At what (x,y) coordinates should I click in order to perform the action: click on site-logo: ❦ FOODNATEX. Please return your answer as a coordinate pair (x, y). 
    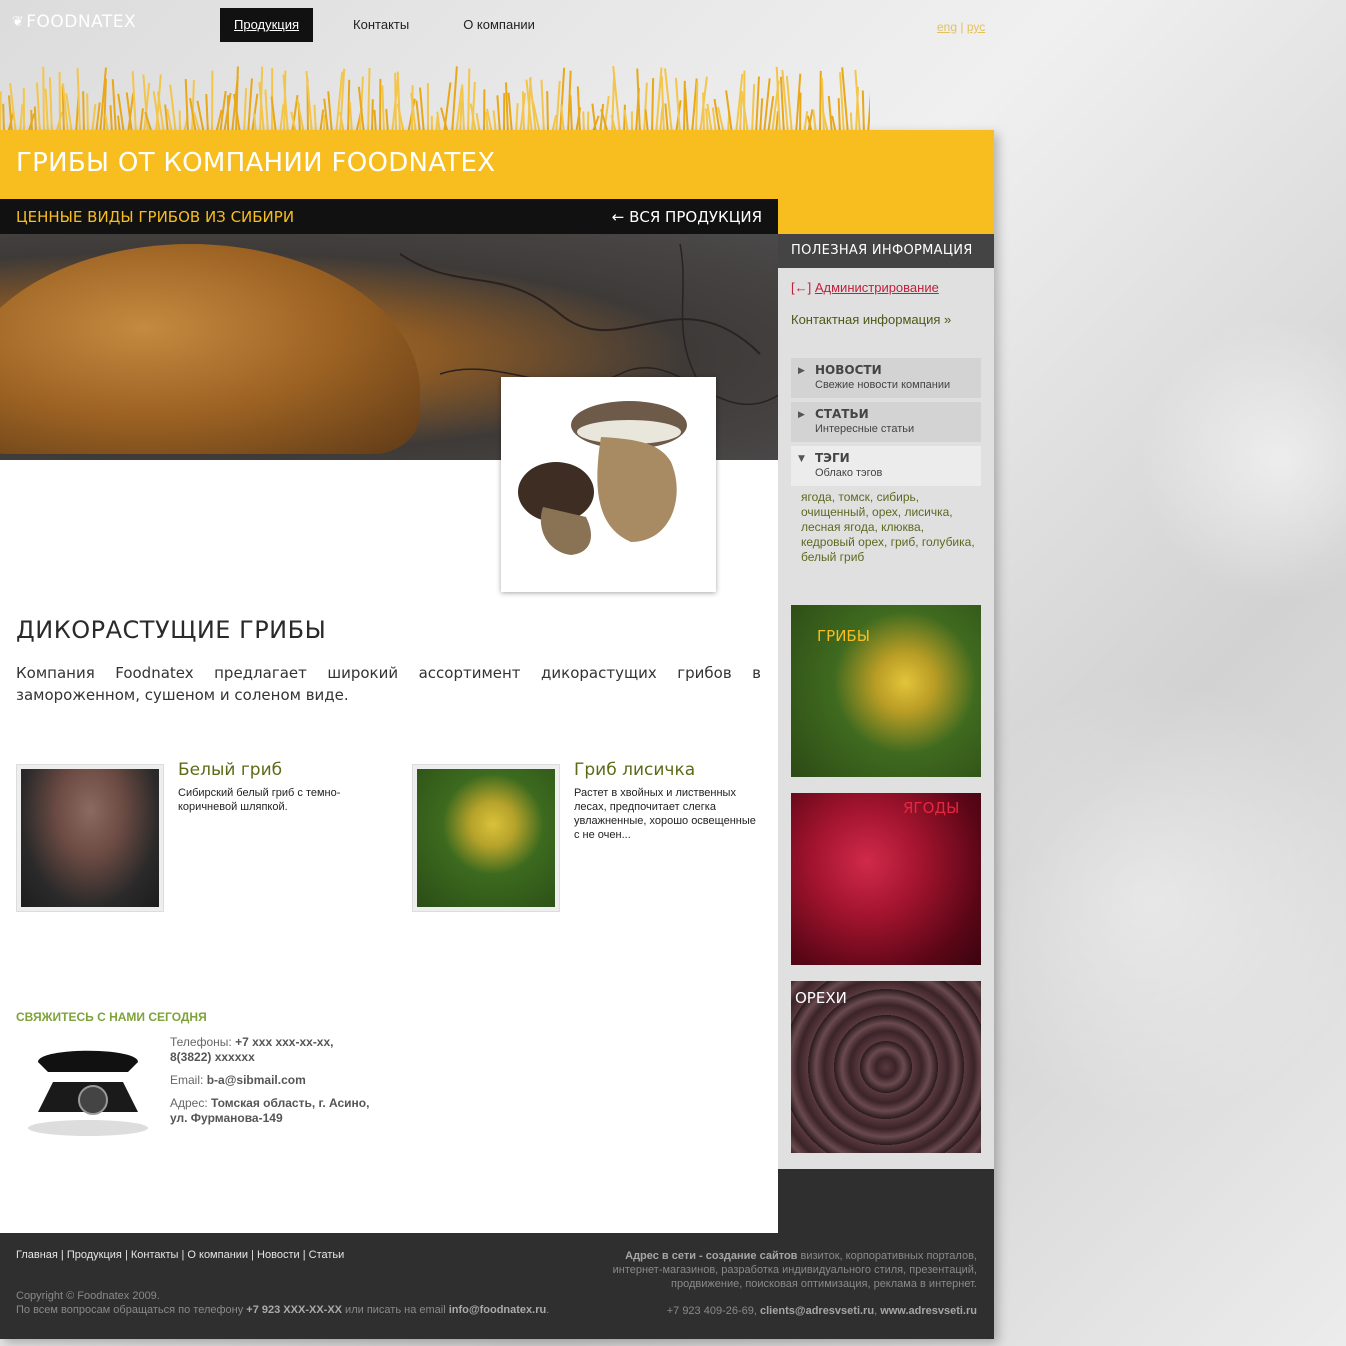
    Looking at the image, I should click on (74, 22).